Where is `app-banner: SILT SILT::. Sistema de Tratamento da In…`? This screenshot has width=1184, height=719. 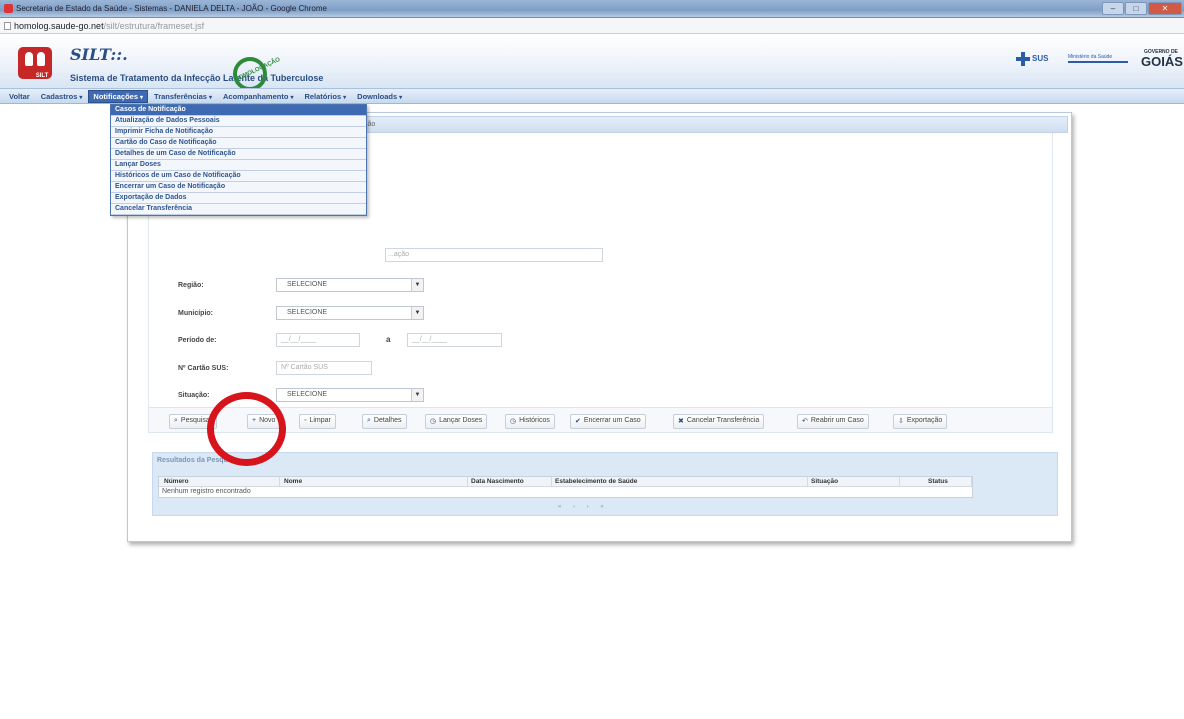 app-banner: SILT SILT::. Sistema de Tratamento da In… is located at coordinates (592, 63).